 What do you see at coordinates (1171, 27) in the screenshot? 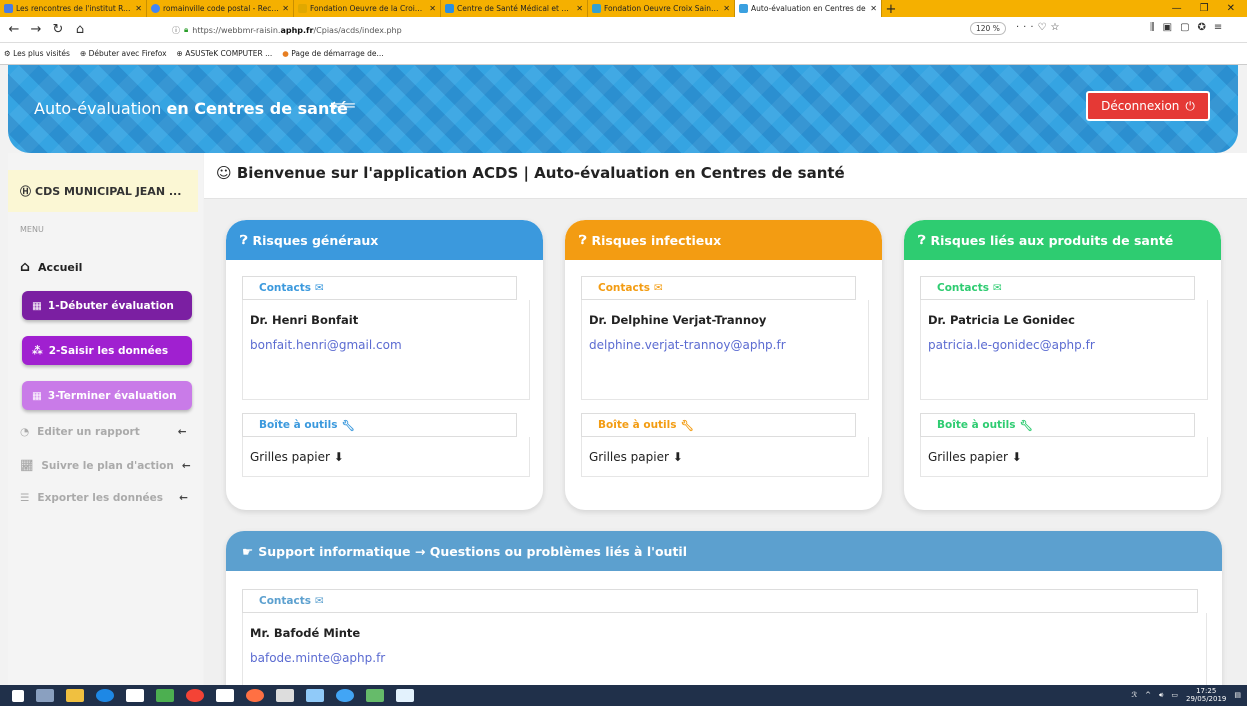
I see `sidebar-icon: ▣` at bounding box center [1171, 27].